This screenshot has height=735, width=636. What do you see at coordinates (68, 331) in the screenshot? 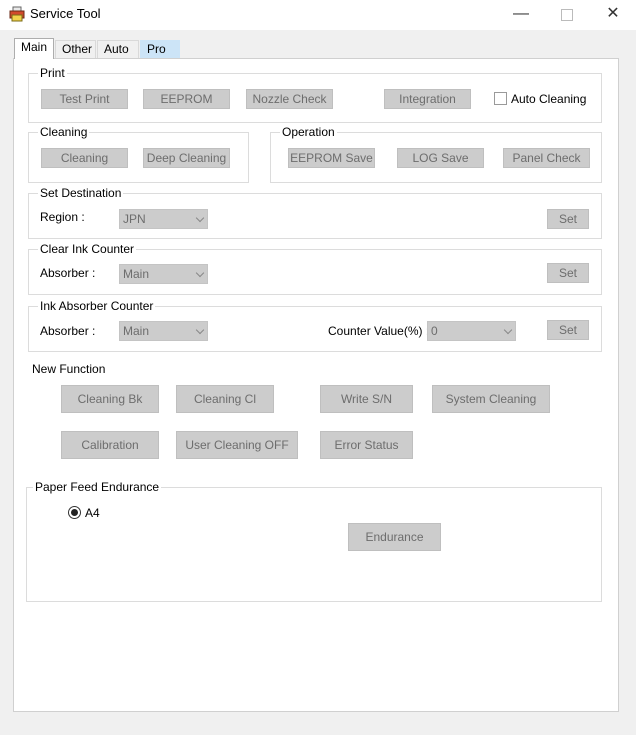
I see `counter-absorber-label: Absorber :` at bounding box center [68, 331].